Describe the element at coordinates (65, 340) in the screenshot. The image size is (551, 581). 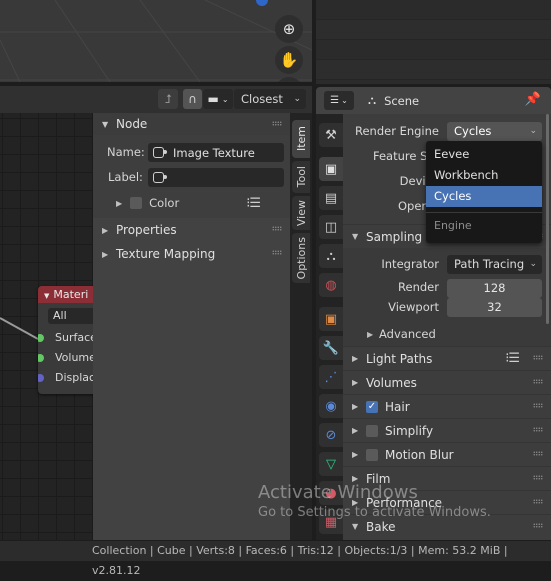
I see `material-output-node: ▼ Materi All Surface Volume Displac` at that location.